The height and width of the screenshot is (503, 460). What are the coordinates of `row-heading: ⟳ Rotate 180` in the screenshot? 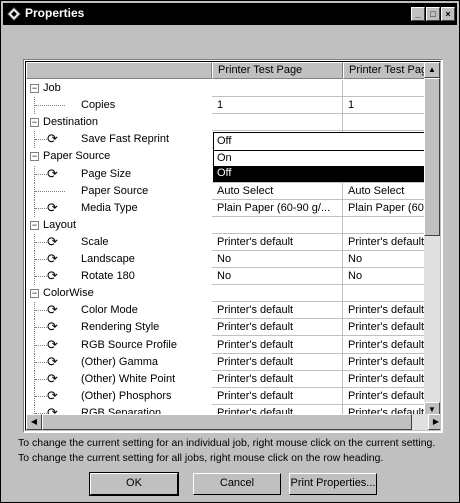 It's located at (119, 277).